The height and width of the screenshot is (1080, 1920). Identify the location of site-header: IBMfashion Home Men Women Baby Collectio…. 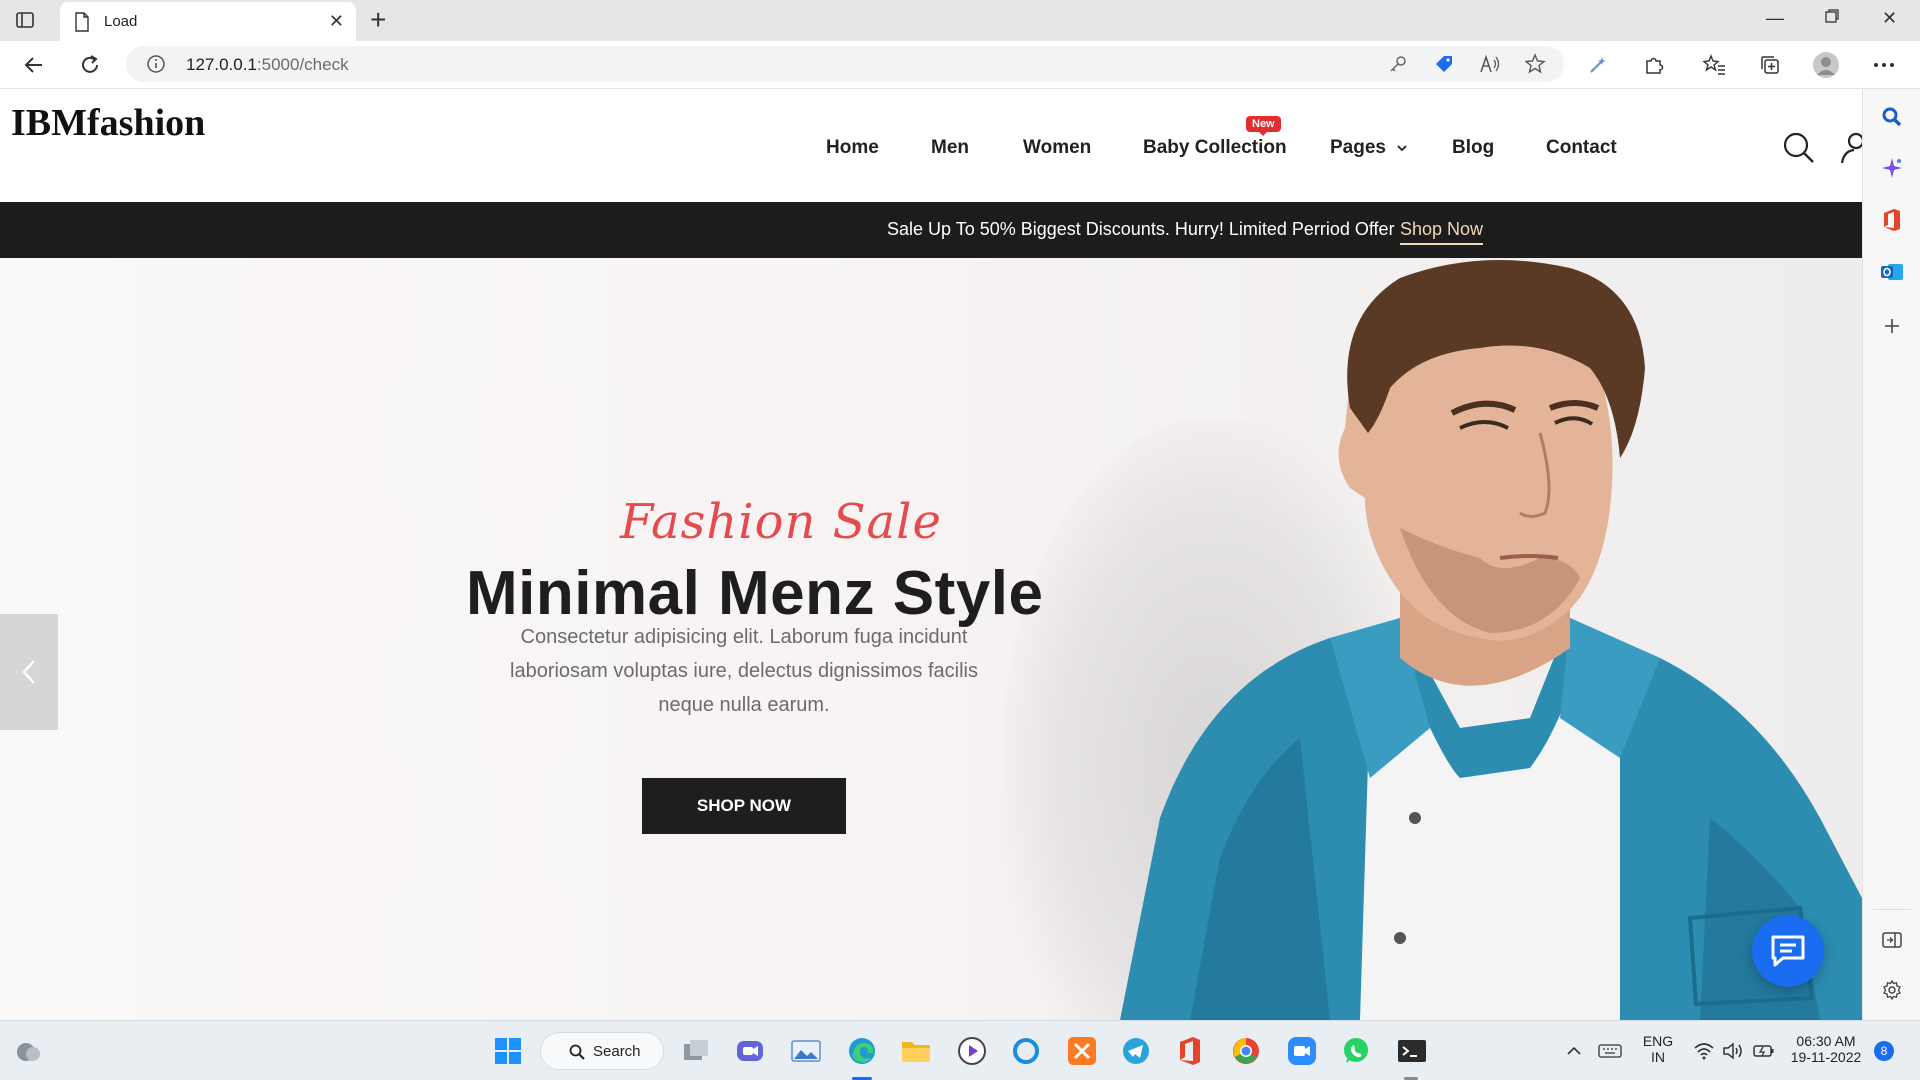
(931, 145).